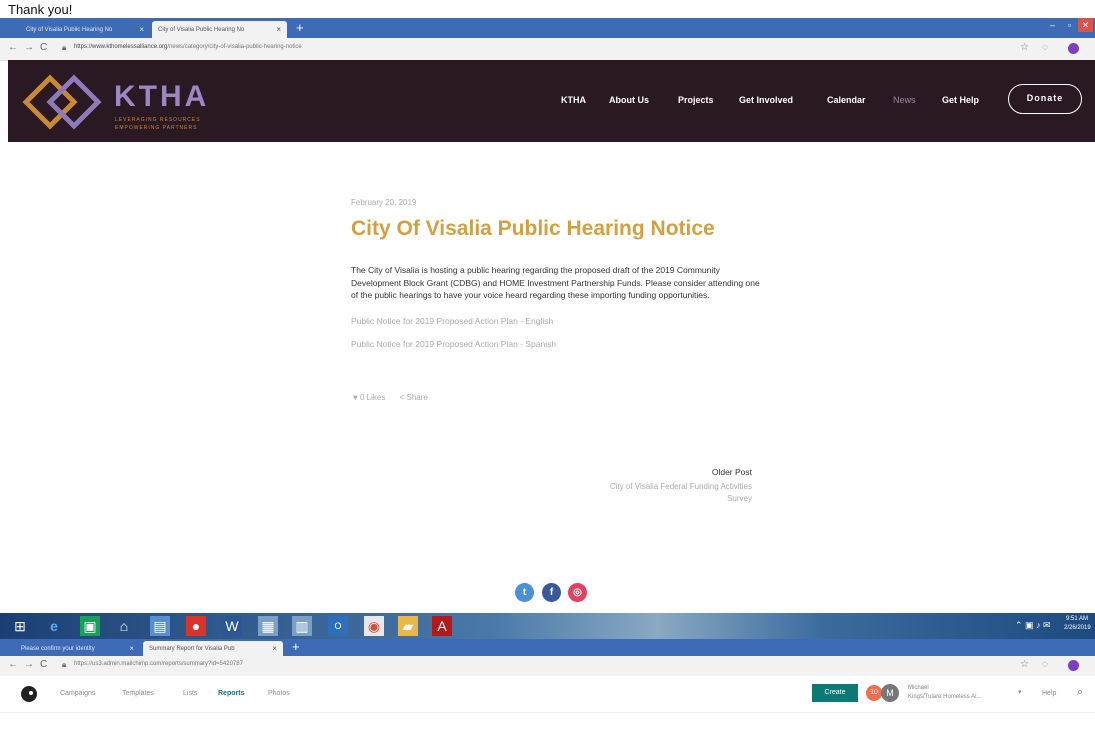  Describe the element at coordinates (29, 694) in the screenshot. I see `mailchimp-logo-icon` at that location.